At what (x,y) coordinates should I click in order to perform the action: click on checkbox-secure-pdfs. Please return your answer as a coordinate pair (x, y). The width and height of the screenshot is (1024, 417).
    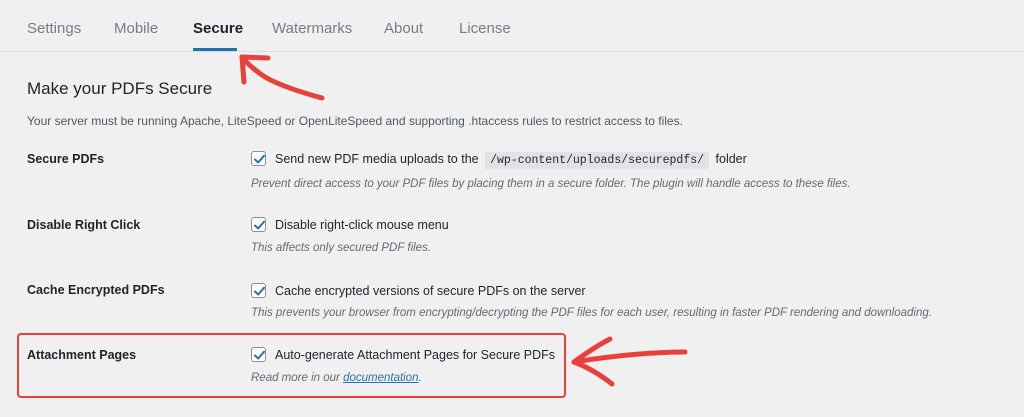
    Looking at the image, I should click on (258, 158).